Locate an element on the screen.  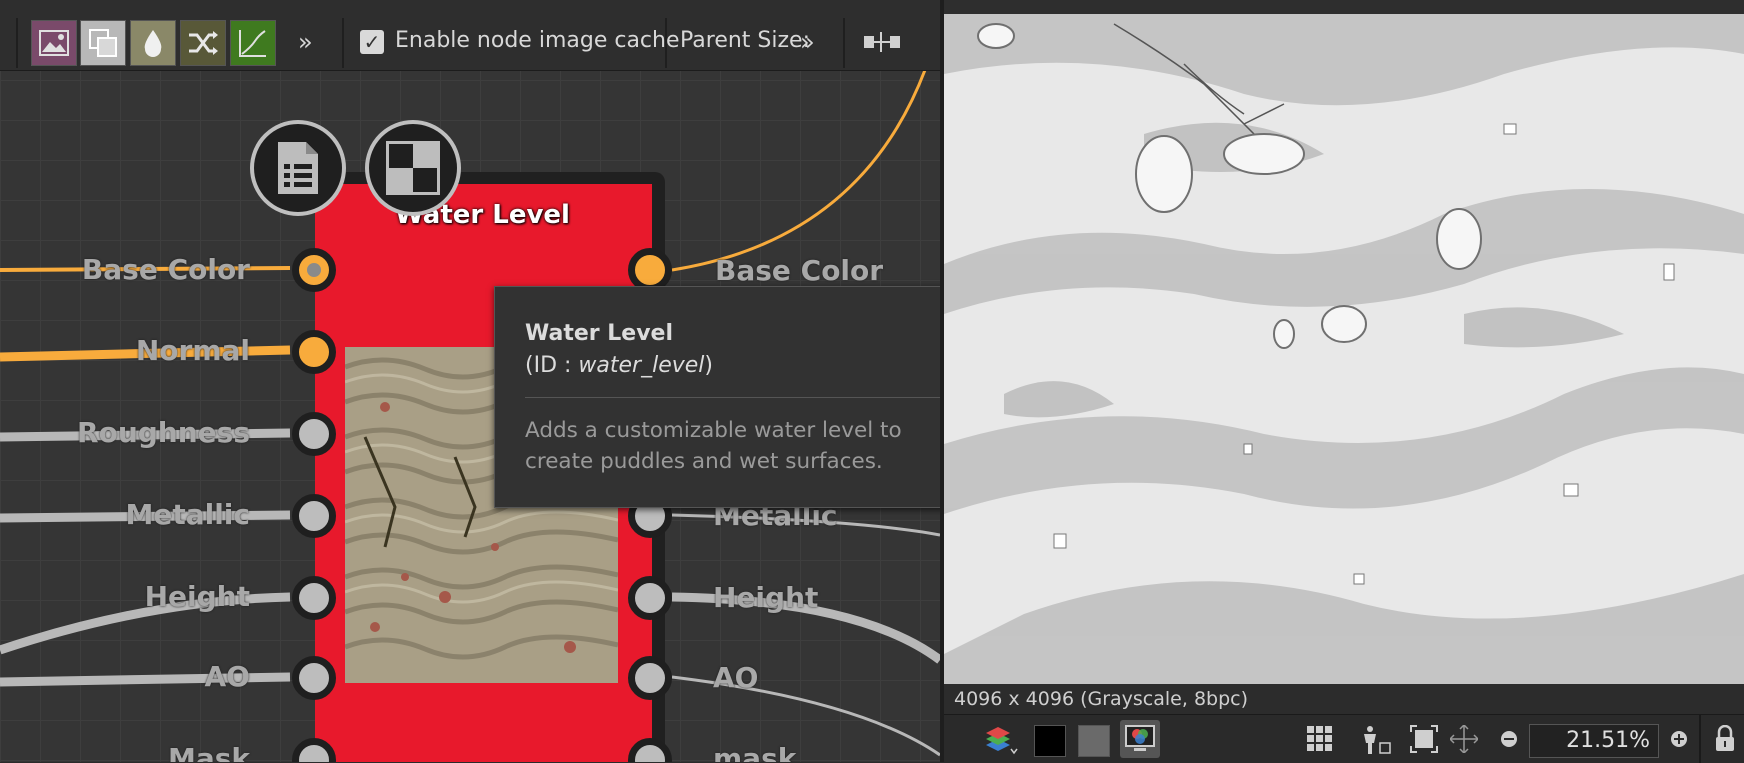
zoom-input: 21.51% is located at coordinates (1594, 741).